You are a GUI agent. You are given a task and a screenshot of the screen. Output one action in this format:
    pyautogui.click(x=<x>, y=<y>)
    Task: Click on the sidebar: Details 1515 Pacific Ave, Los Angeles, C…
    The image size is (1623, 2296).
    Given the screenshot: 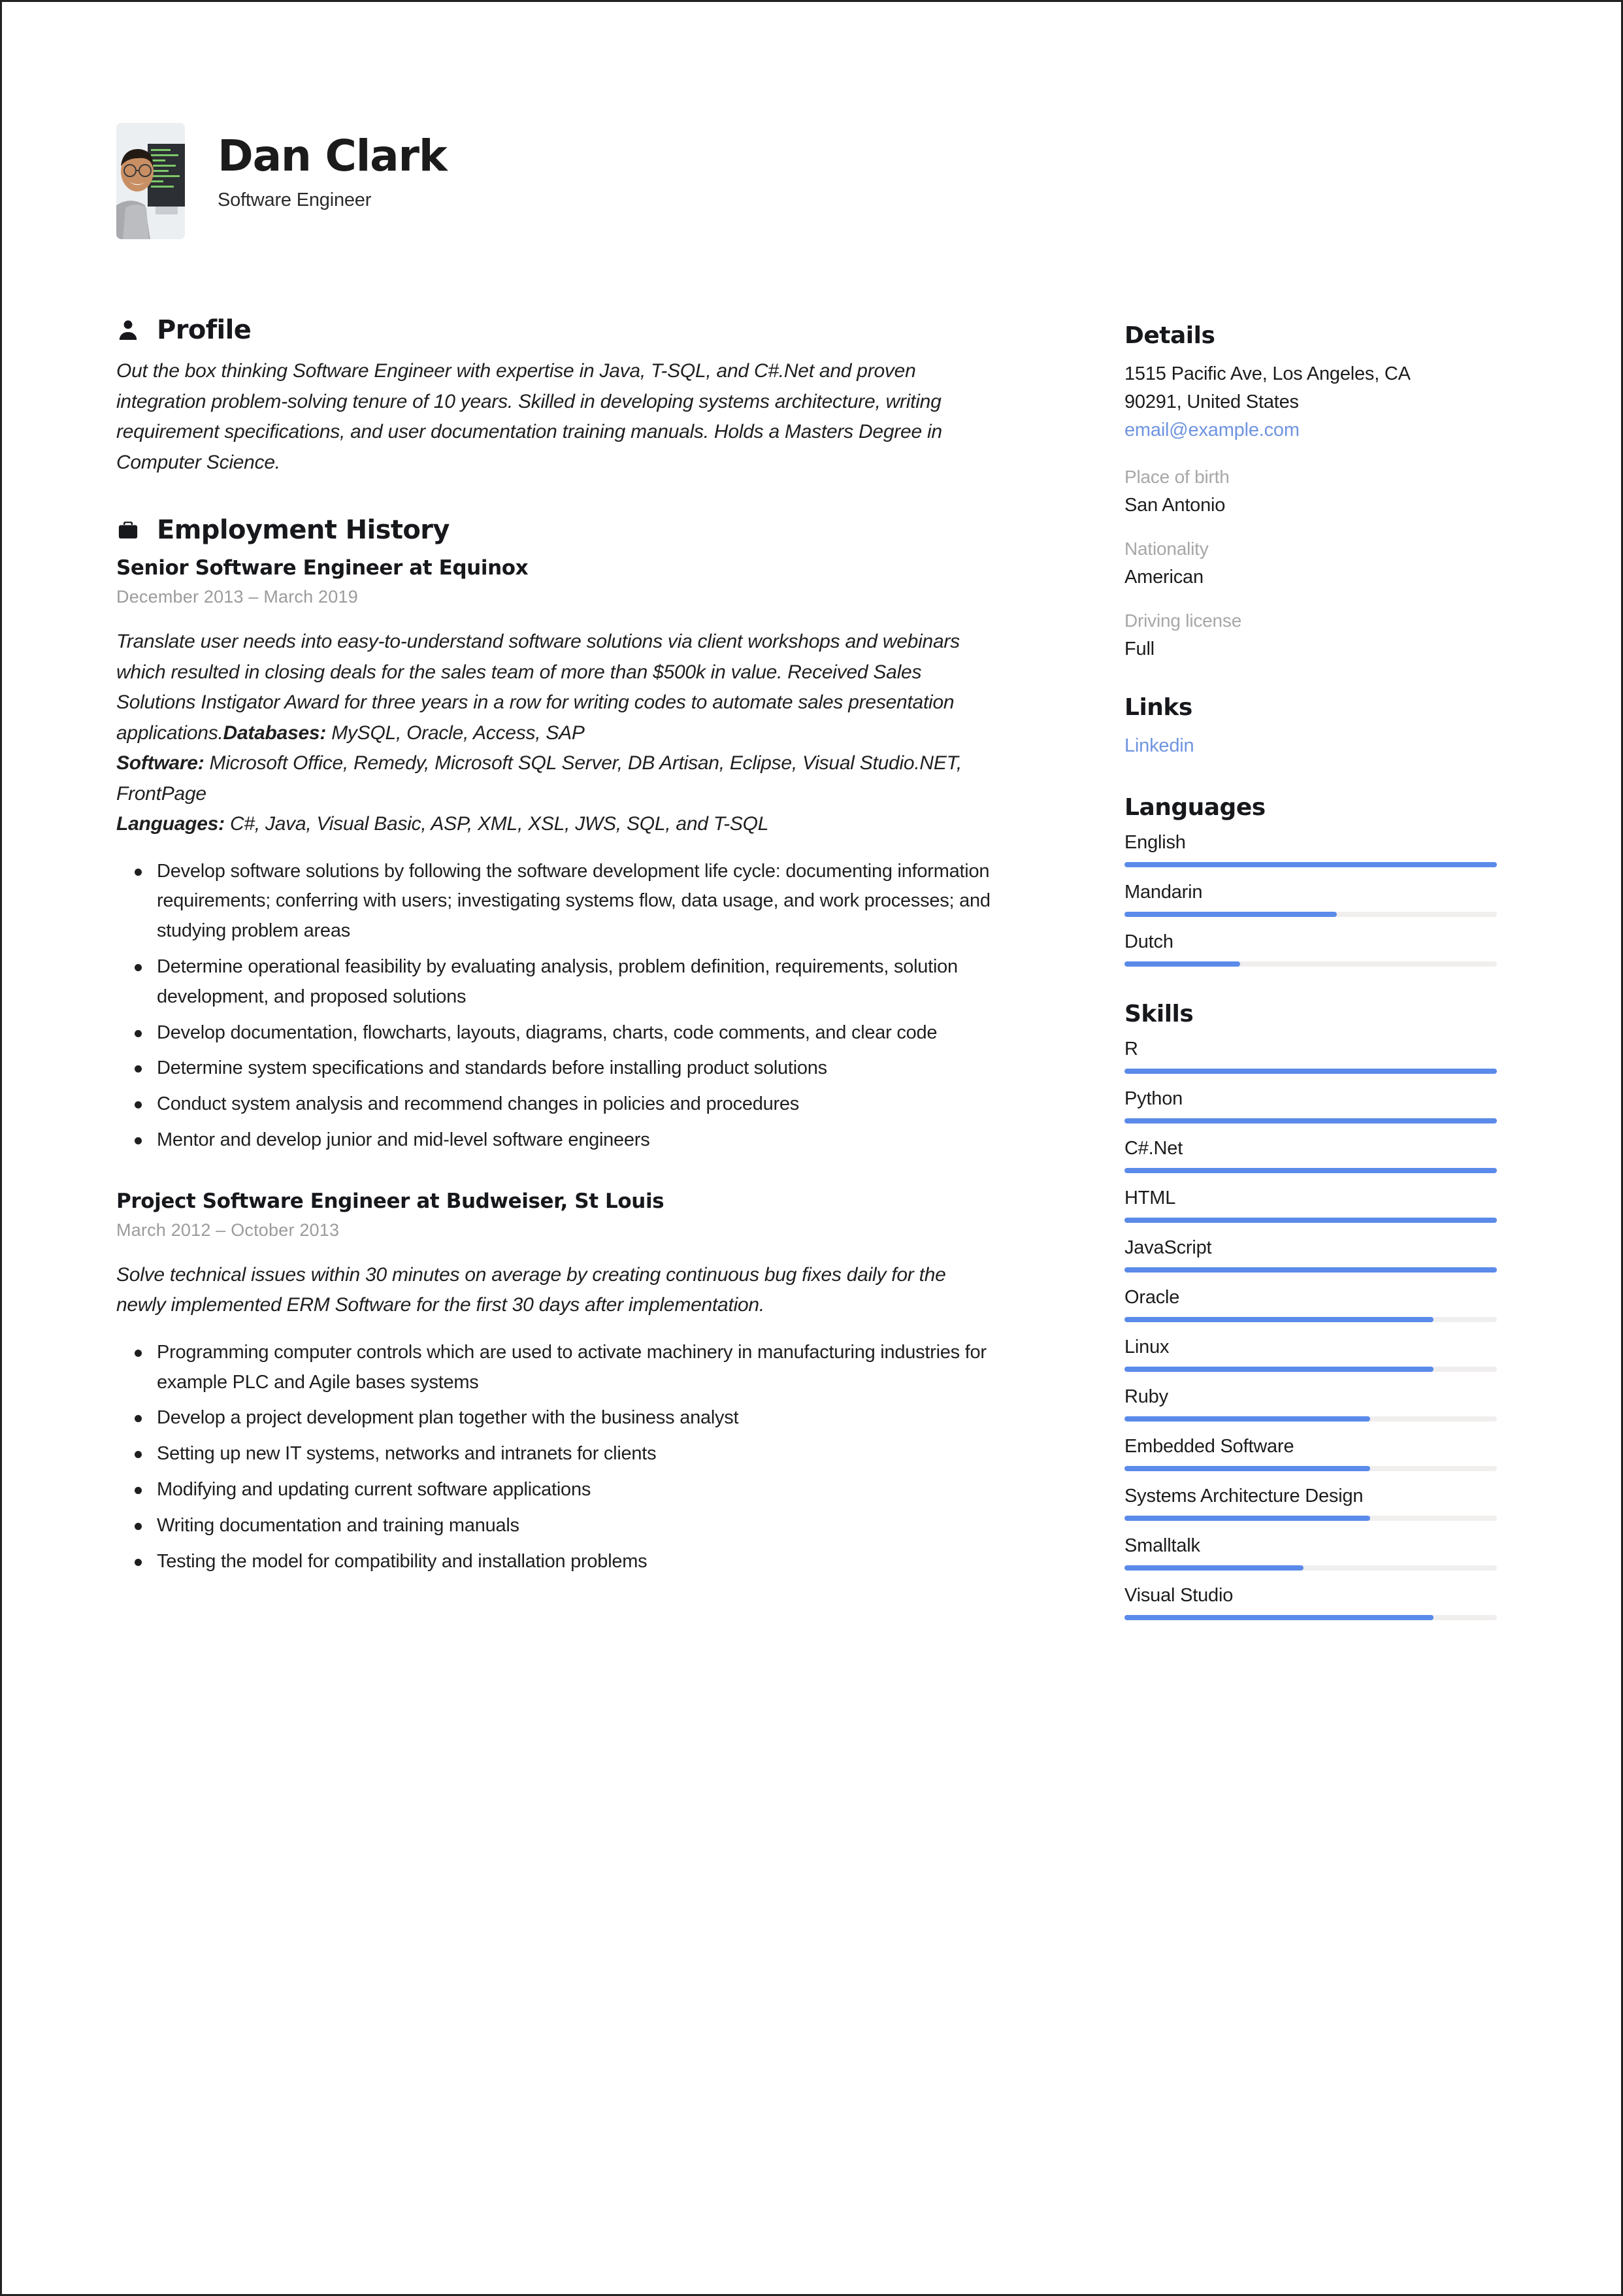 What is the action you would take?
    pyautogui.click(x=1313, y=978)
    